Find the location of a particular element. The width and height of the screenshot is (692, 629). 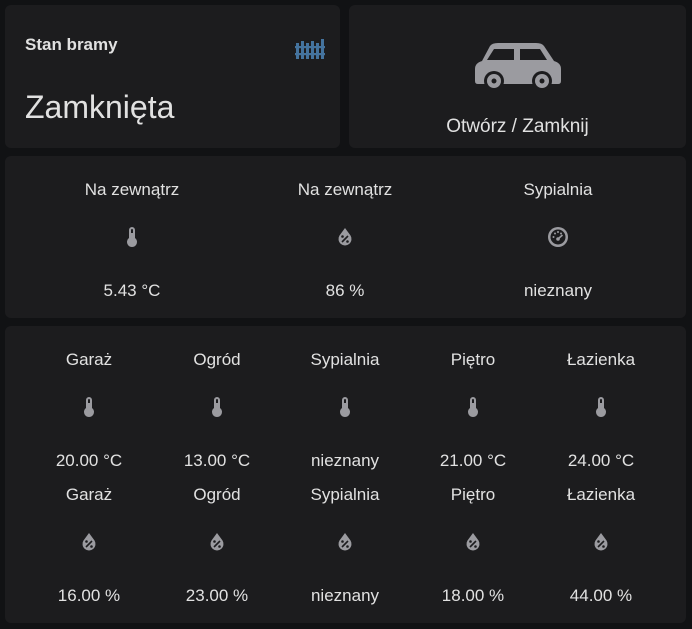

glance-entity-floor-temperature: Piętro 21.00 °C is located at coordinates (473, 412).